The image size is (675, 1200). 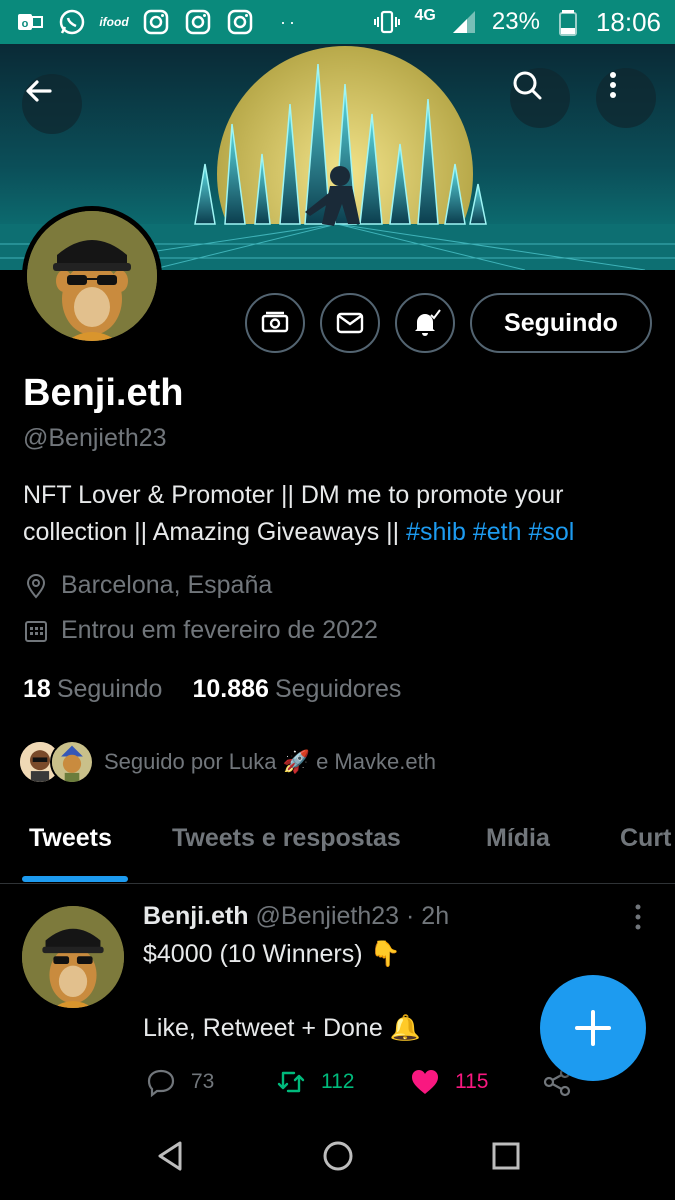 What do you see at coordinates (518, 838) in the screenshot?
I see `tab-media: Mídia` at bounding box center [518, 838].